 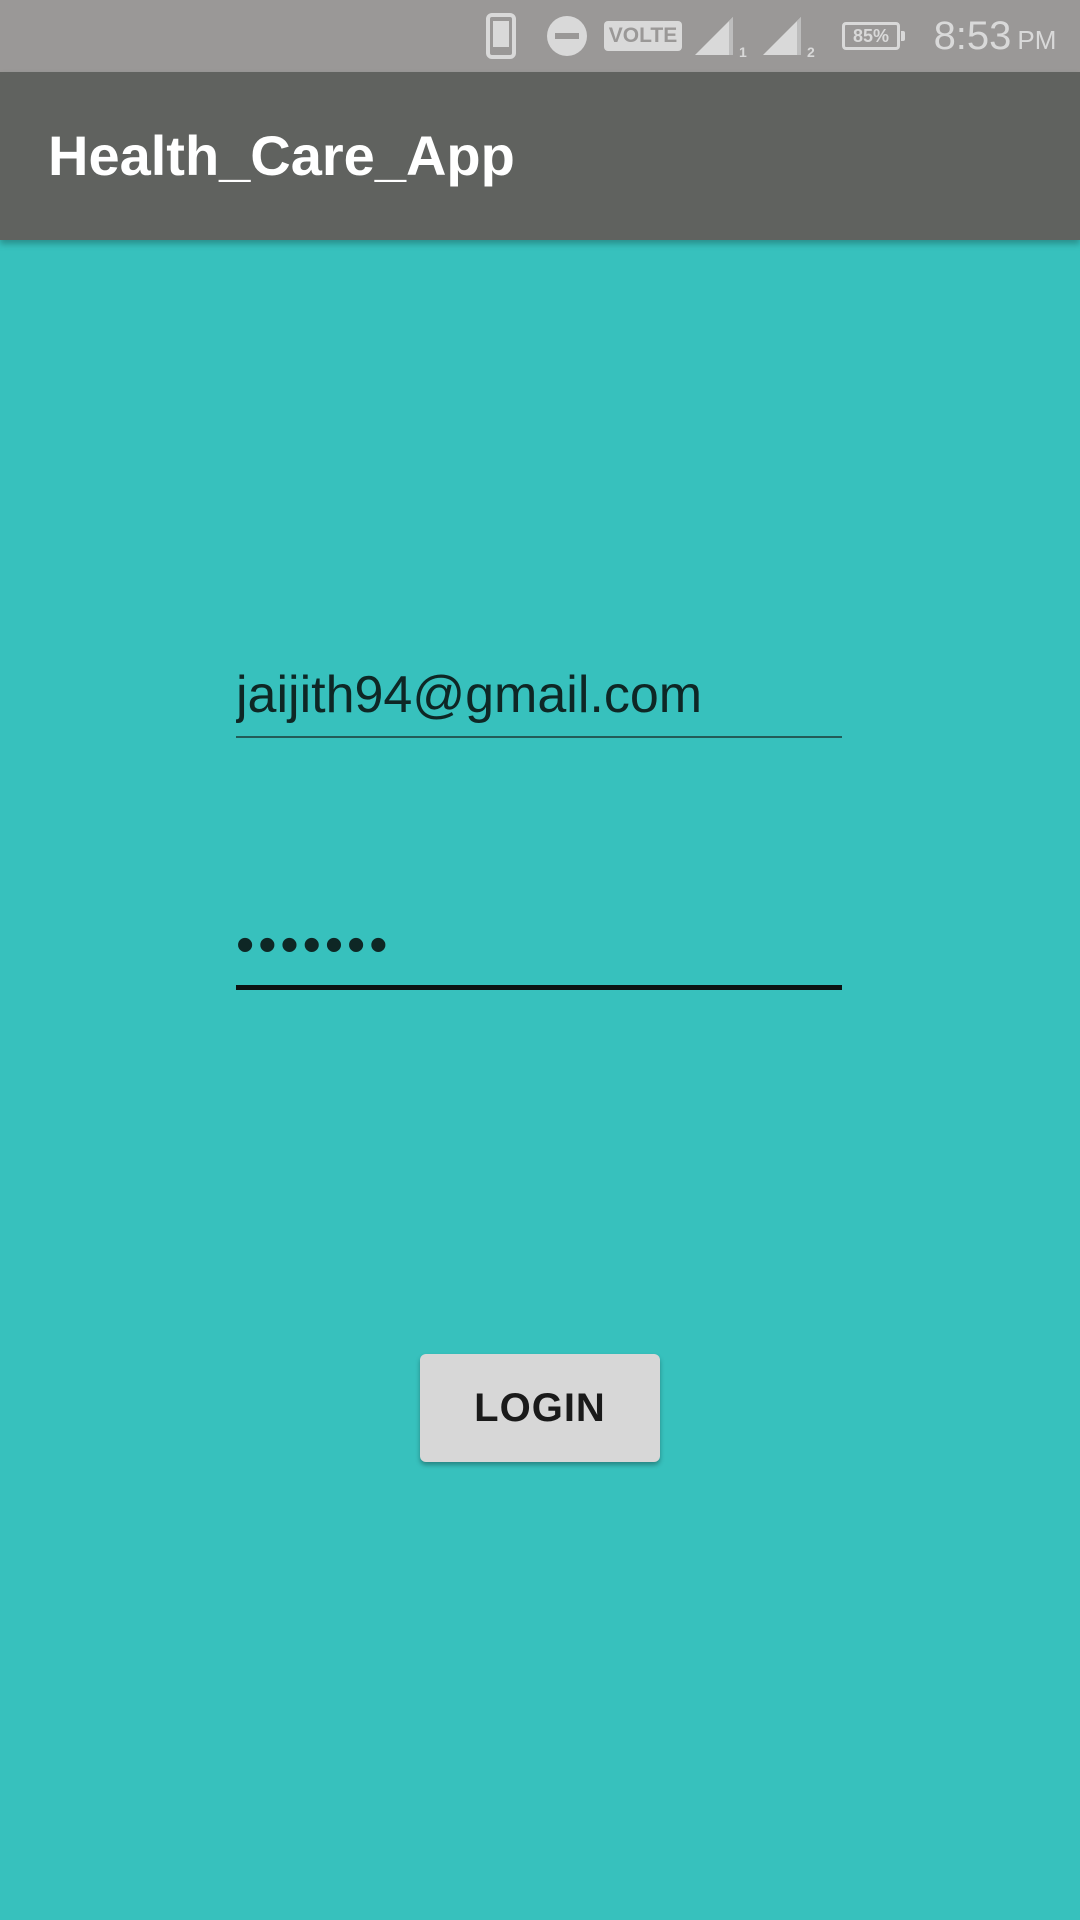 I want to click on clock-ampm: PM, so click(x=1037, y=39).